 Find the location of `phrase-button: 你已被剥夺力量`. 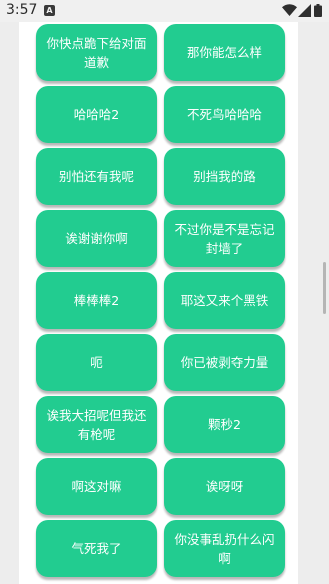

phrase-button: 你已被剥夺力量 is located at coordinates (224, 362).